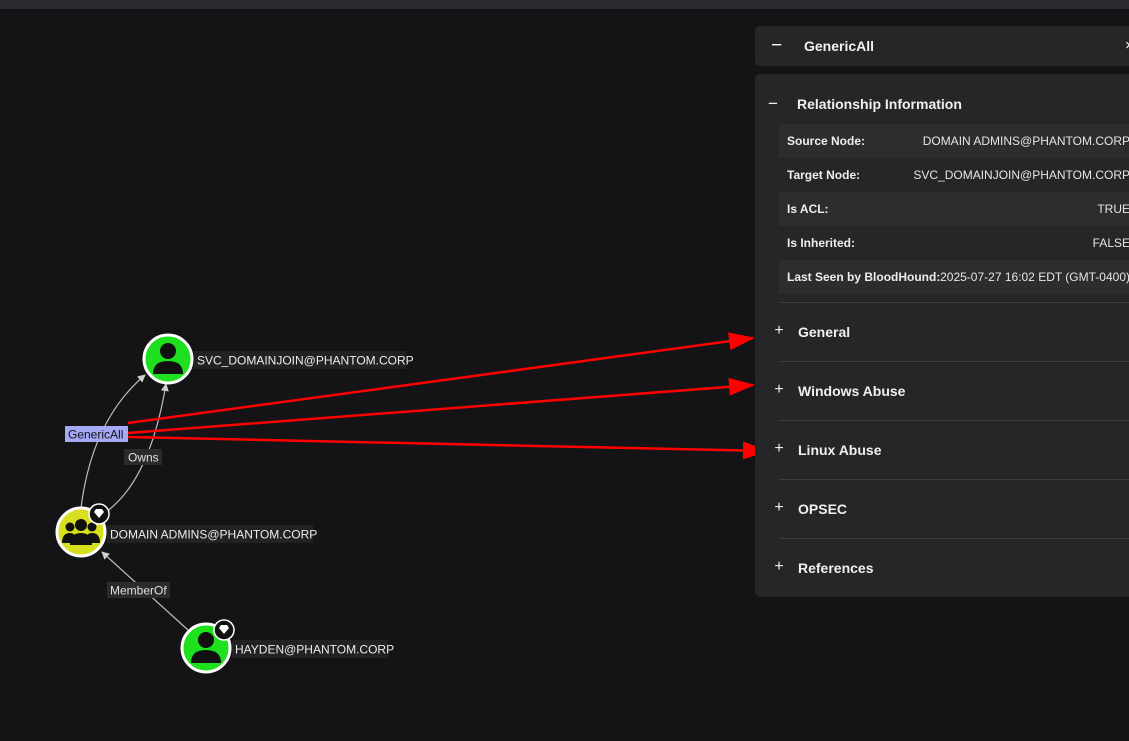 Image resolution: width=1129 pixels, height=741 pixels. I want to click on section-relationship-information: − Relationship Information, so click(942, 103).